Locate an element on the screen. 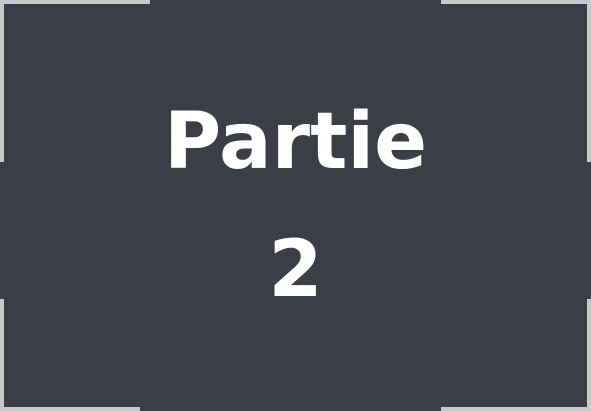 This screenshot has width=591, height=411. frame-corner-top-left is located at coordinates (75, 2).